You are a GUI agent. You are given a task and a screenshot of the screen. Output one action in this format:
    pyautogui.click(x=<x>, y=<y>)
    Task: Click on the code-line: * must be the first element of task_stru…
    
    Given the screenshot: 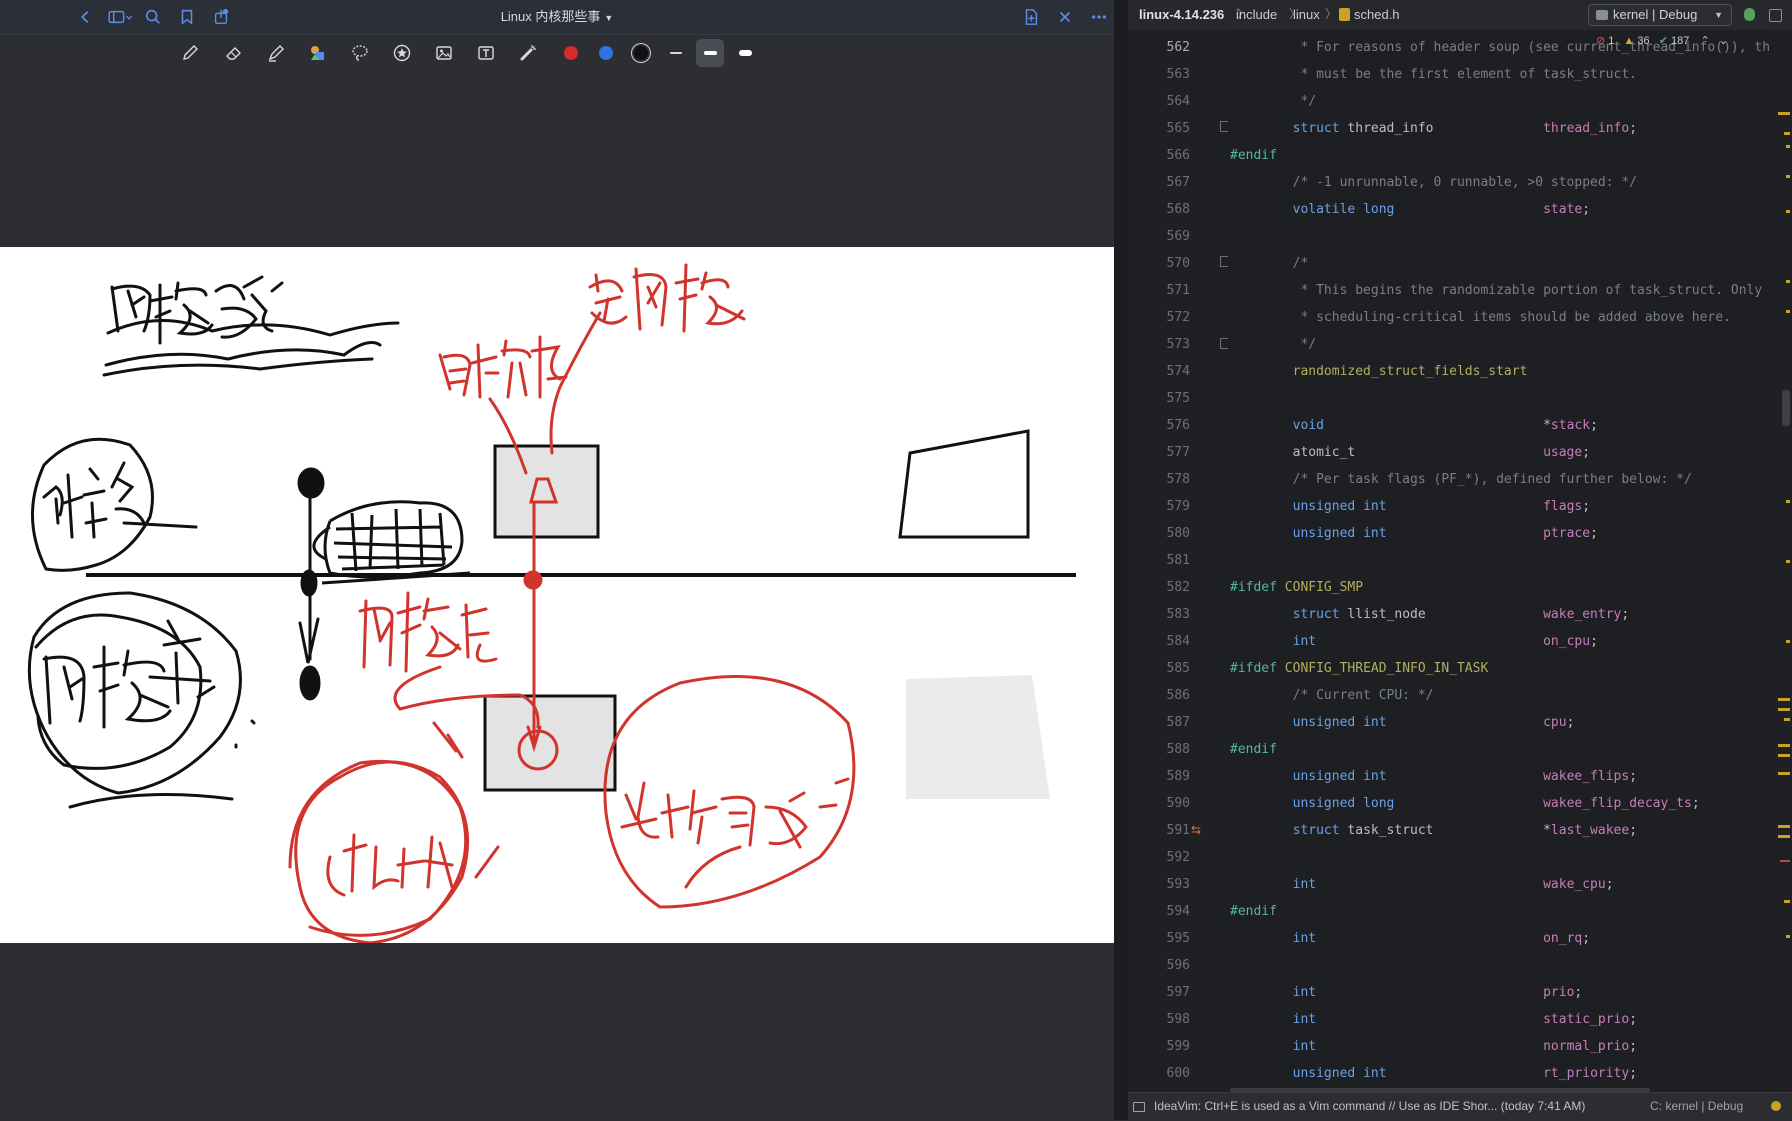 What is the action you would take?
    pyautogui.click(x=1433, y=74)
    